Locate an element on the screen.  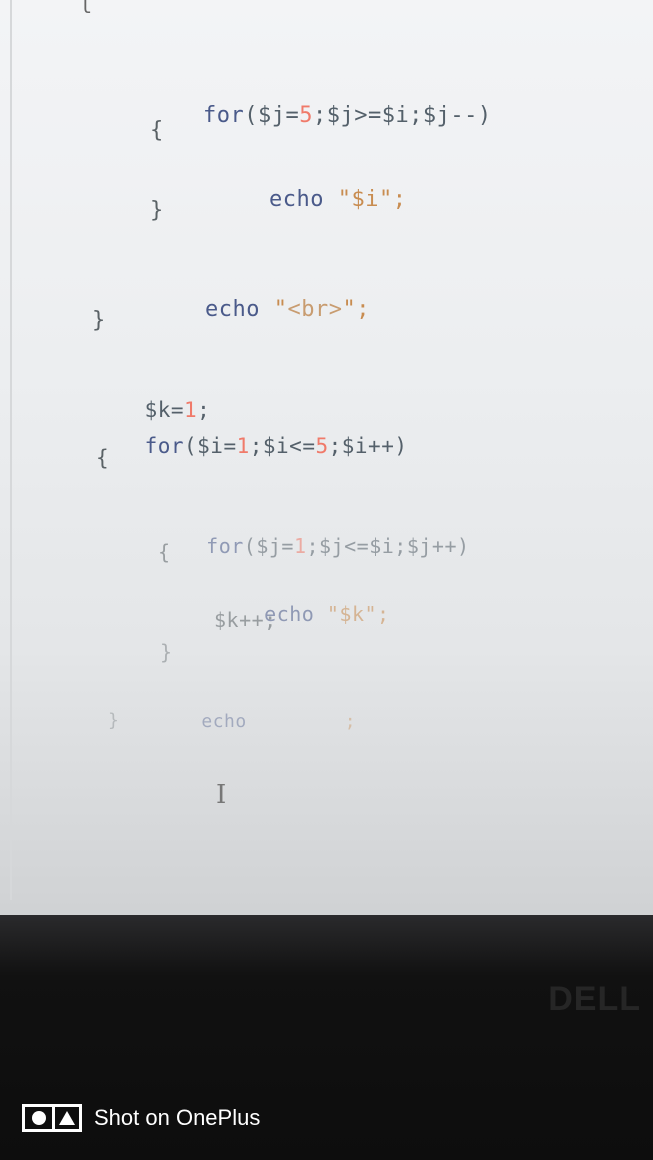
code-text: ($i= is located at coordinates (210, 446).